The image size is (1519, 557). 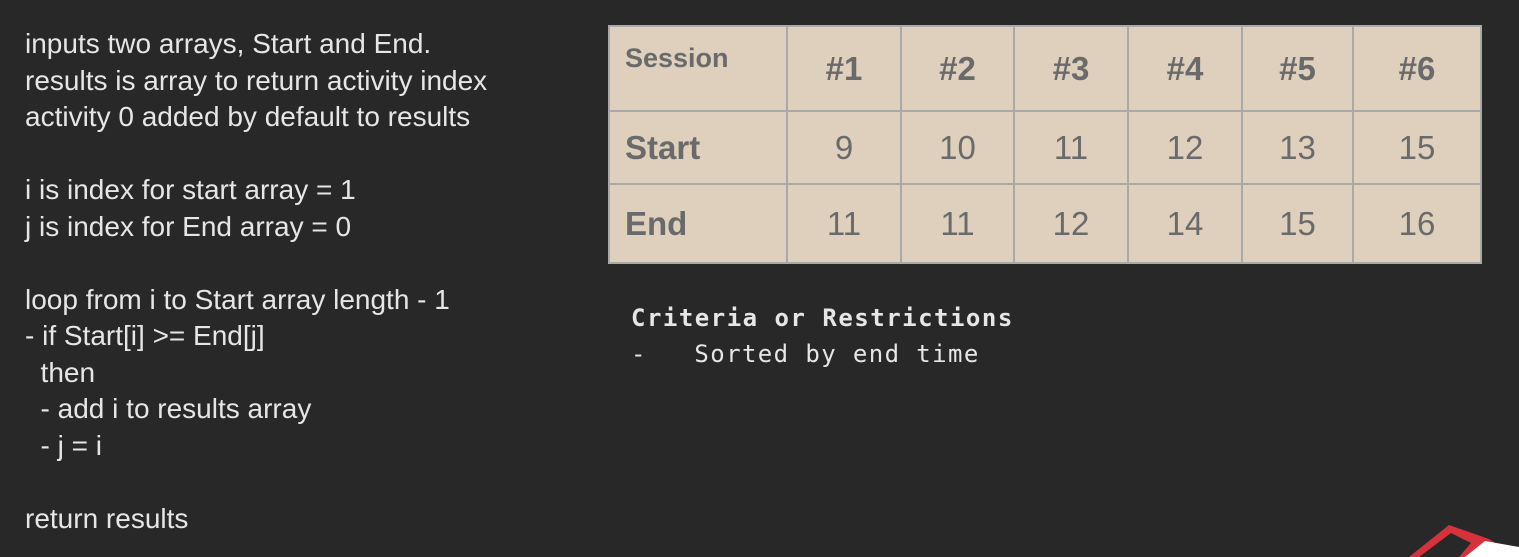 What do you see at coordinates (1464, 541) in the screenshot?
I see `logo-icon` at bounding box center [1464, 541].